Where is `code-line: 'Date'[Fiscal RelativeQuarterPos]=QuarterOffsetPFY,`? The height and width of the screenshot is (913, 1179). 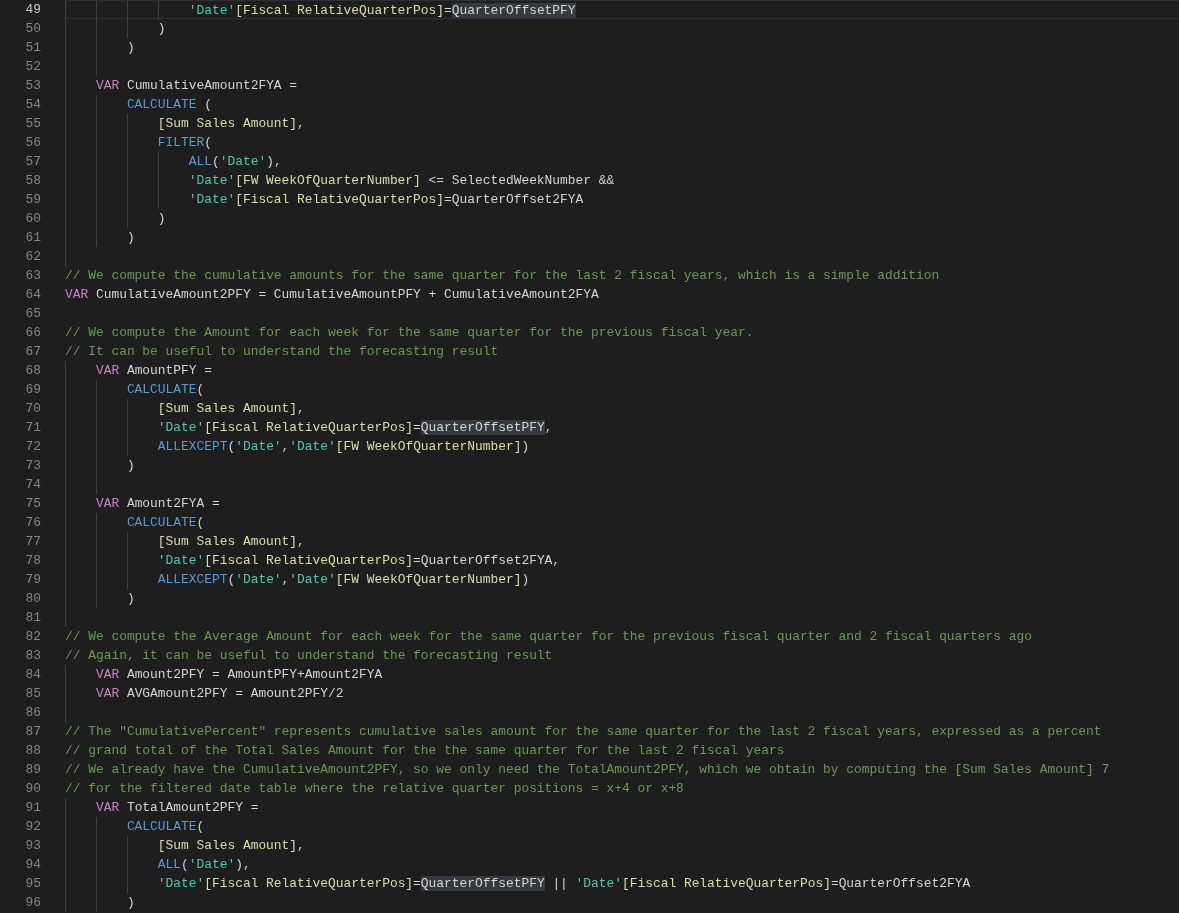 code-line: 'Date'[Fiscal RelativeQuarterPos]=QuarterOffsetPFY, is located at coordinates (622, 427).